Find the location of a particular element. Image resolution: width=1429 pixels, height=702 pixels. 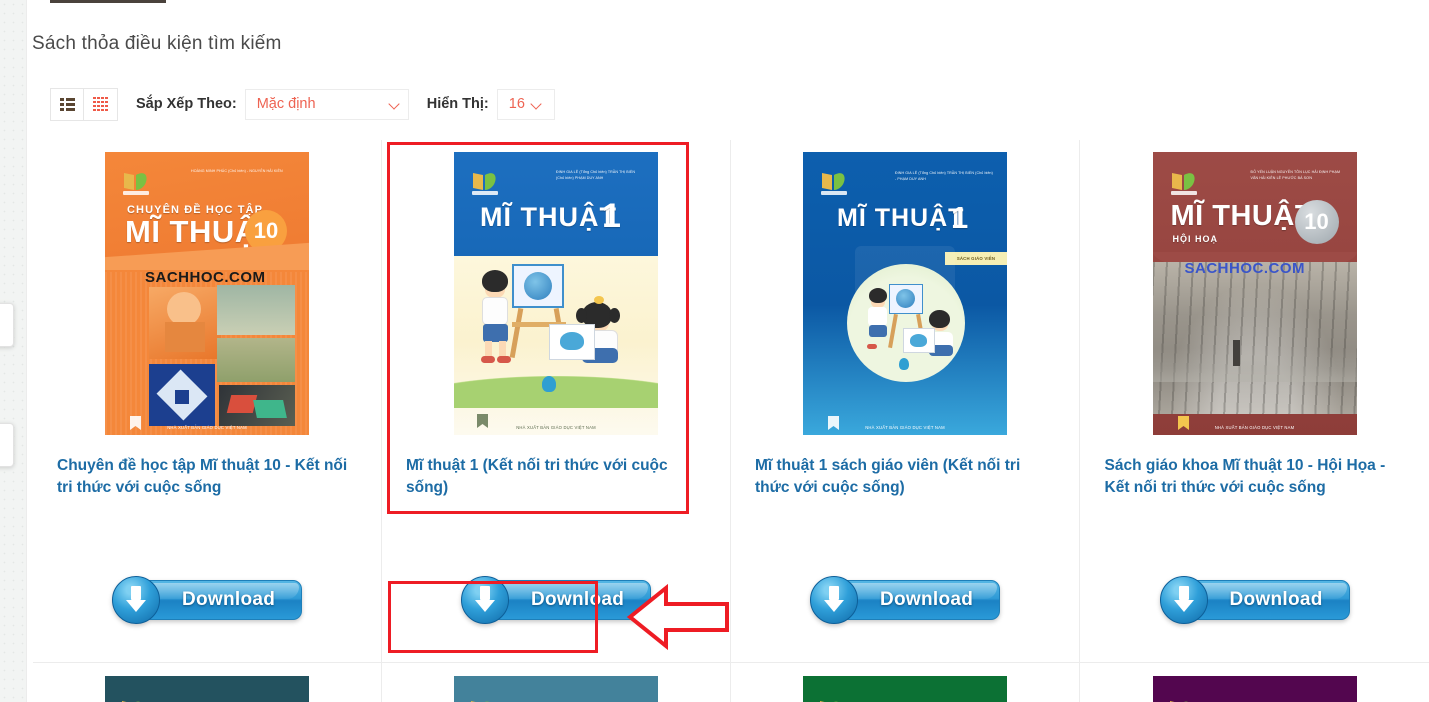

boy-shoe-right is located at coordinates (504, 359).